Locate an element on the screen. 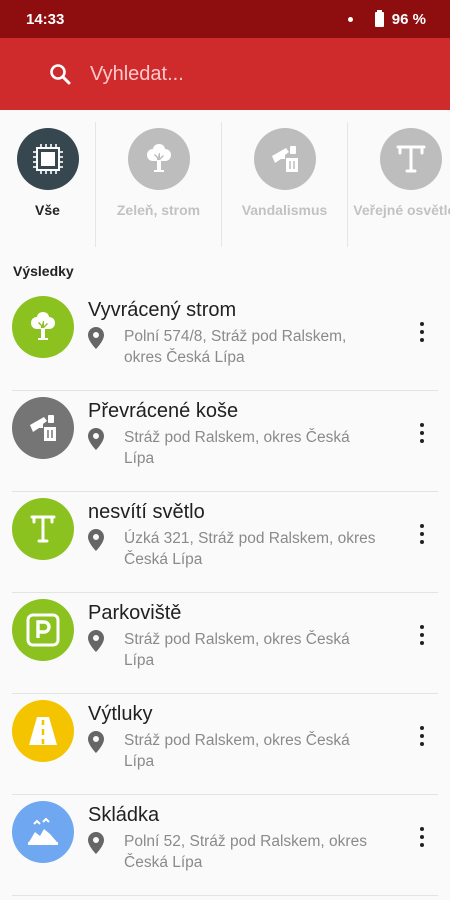  category-greenery: Zeleň, strom is located at coordinates (159, 184).